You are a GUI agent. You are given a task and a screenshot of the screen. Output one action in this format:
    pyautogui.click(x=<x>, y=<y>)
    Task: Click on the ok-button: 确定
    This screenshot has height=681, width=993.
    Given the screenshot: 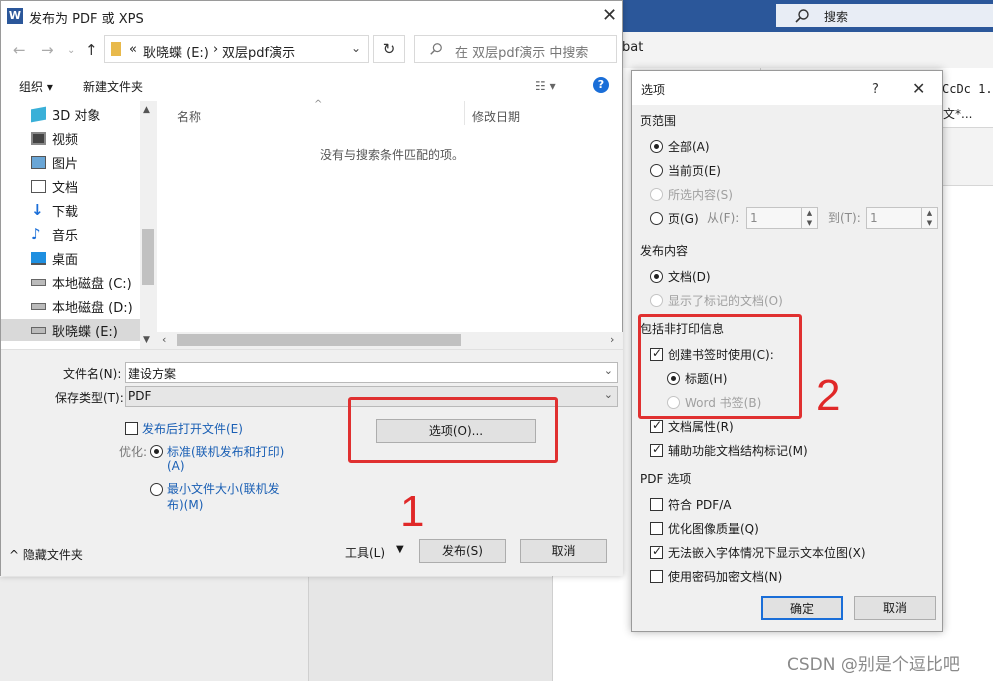 What is the action you would take?
    pyautogui.click(x=802, y=608)
    